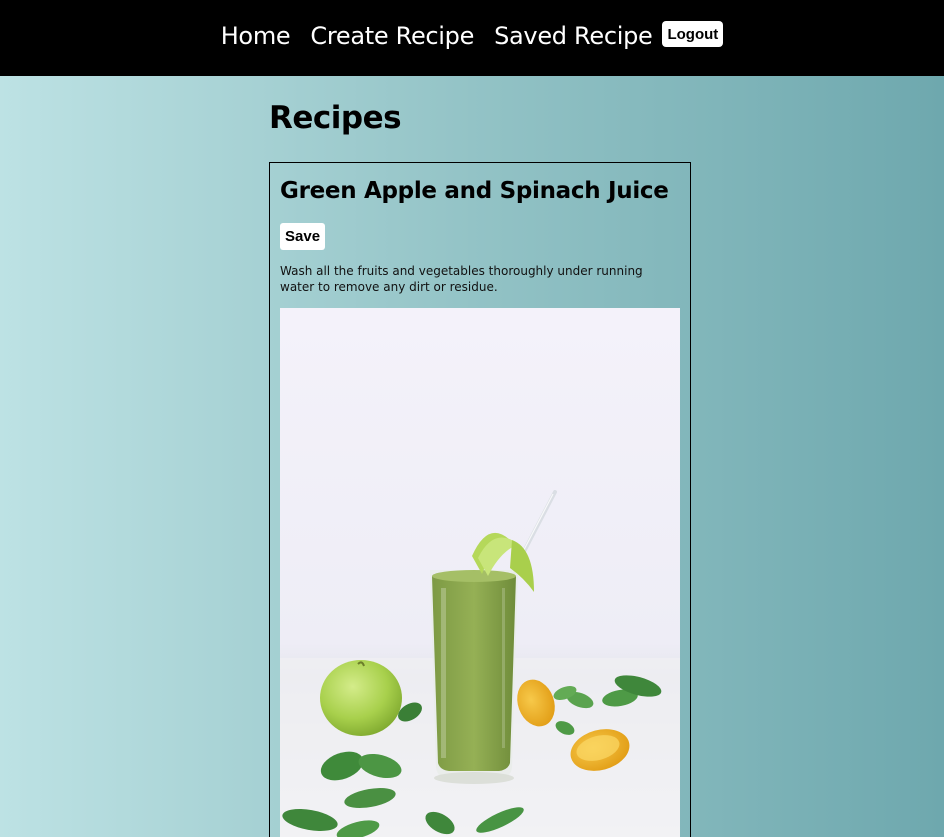 This screenshot has width=944, height=837. Describe the element at coordinates (573, 36) in the screenshot. I see `nav-link-saved-recipe: Saved Recipe` at that location.